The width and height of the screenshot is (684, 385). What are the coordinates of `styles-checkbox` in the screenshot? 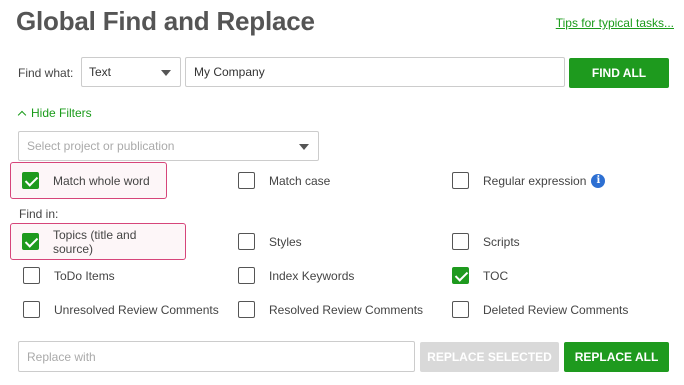 It's located at (246, 241).